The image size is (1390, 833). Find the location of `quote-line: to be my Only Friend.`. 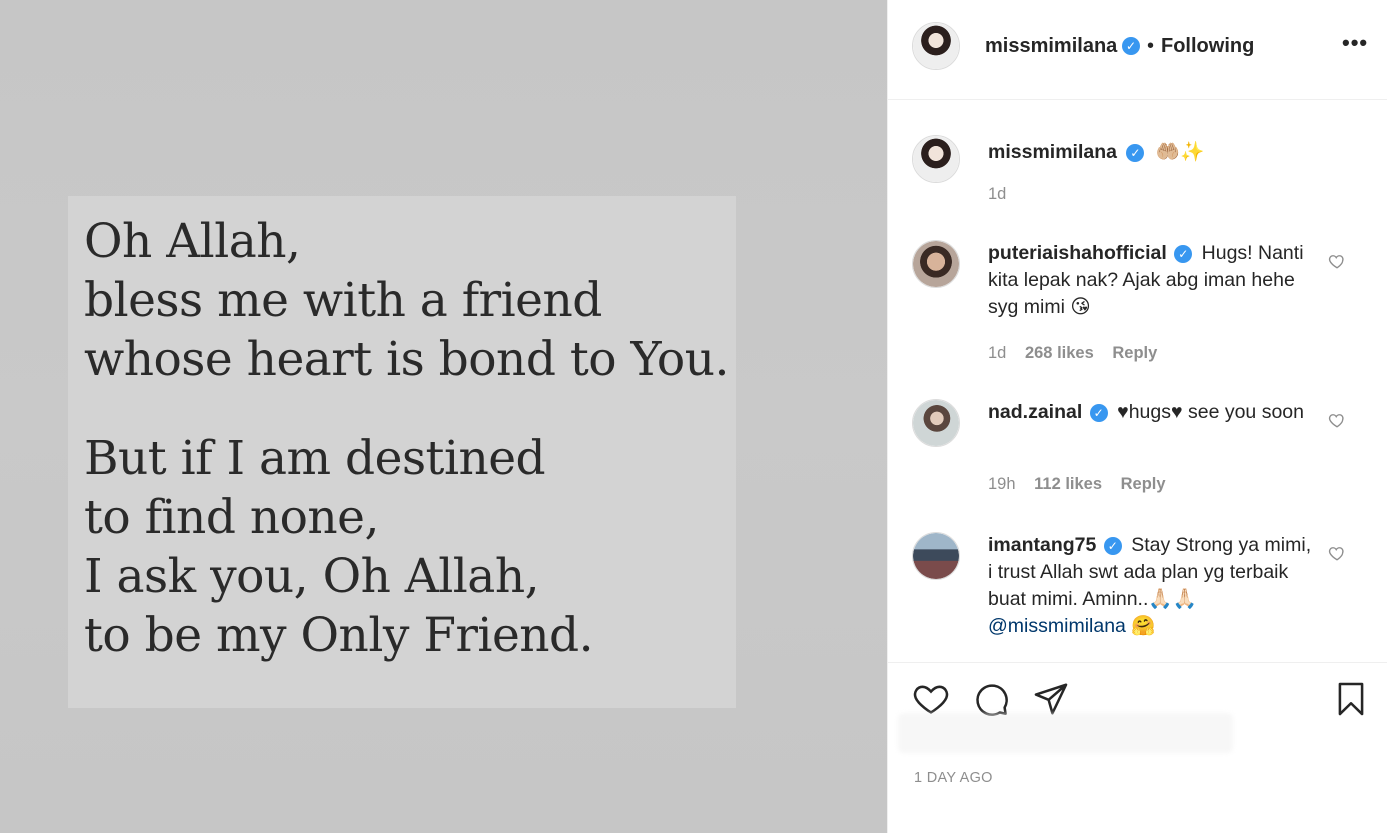

quote-line: to be my Only Friend. is located at coordinates (339, 635).